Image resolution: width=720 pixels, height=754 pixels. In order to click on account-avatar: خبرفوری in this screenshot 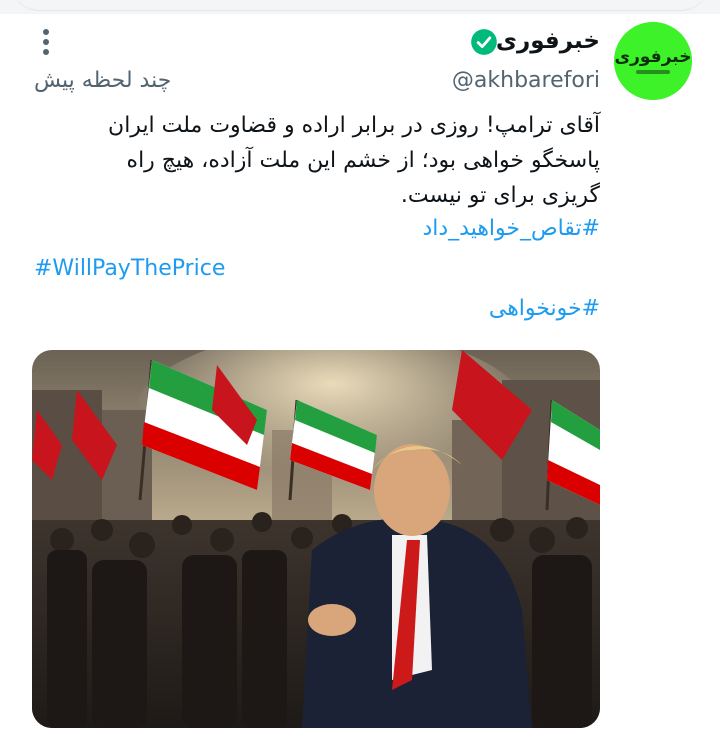, I will do `click(653, 61)`.